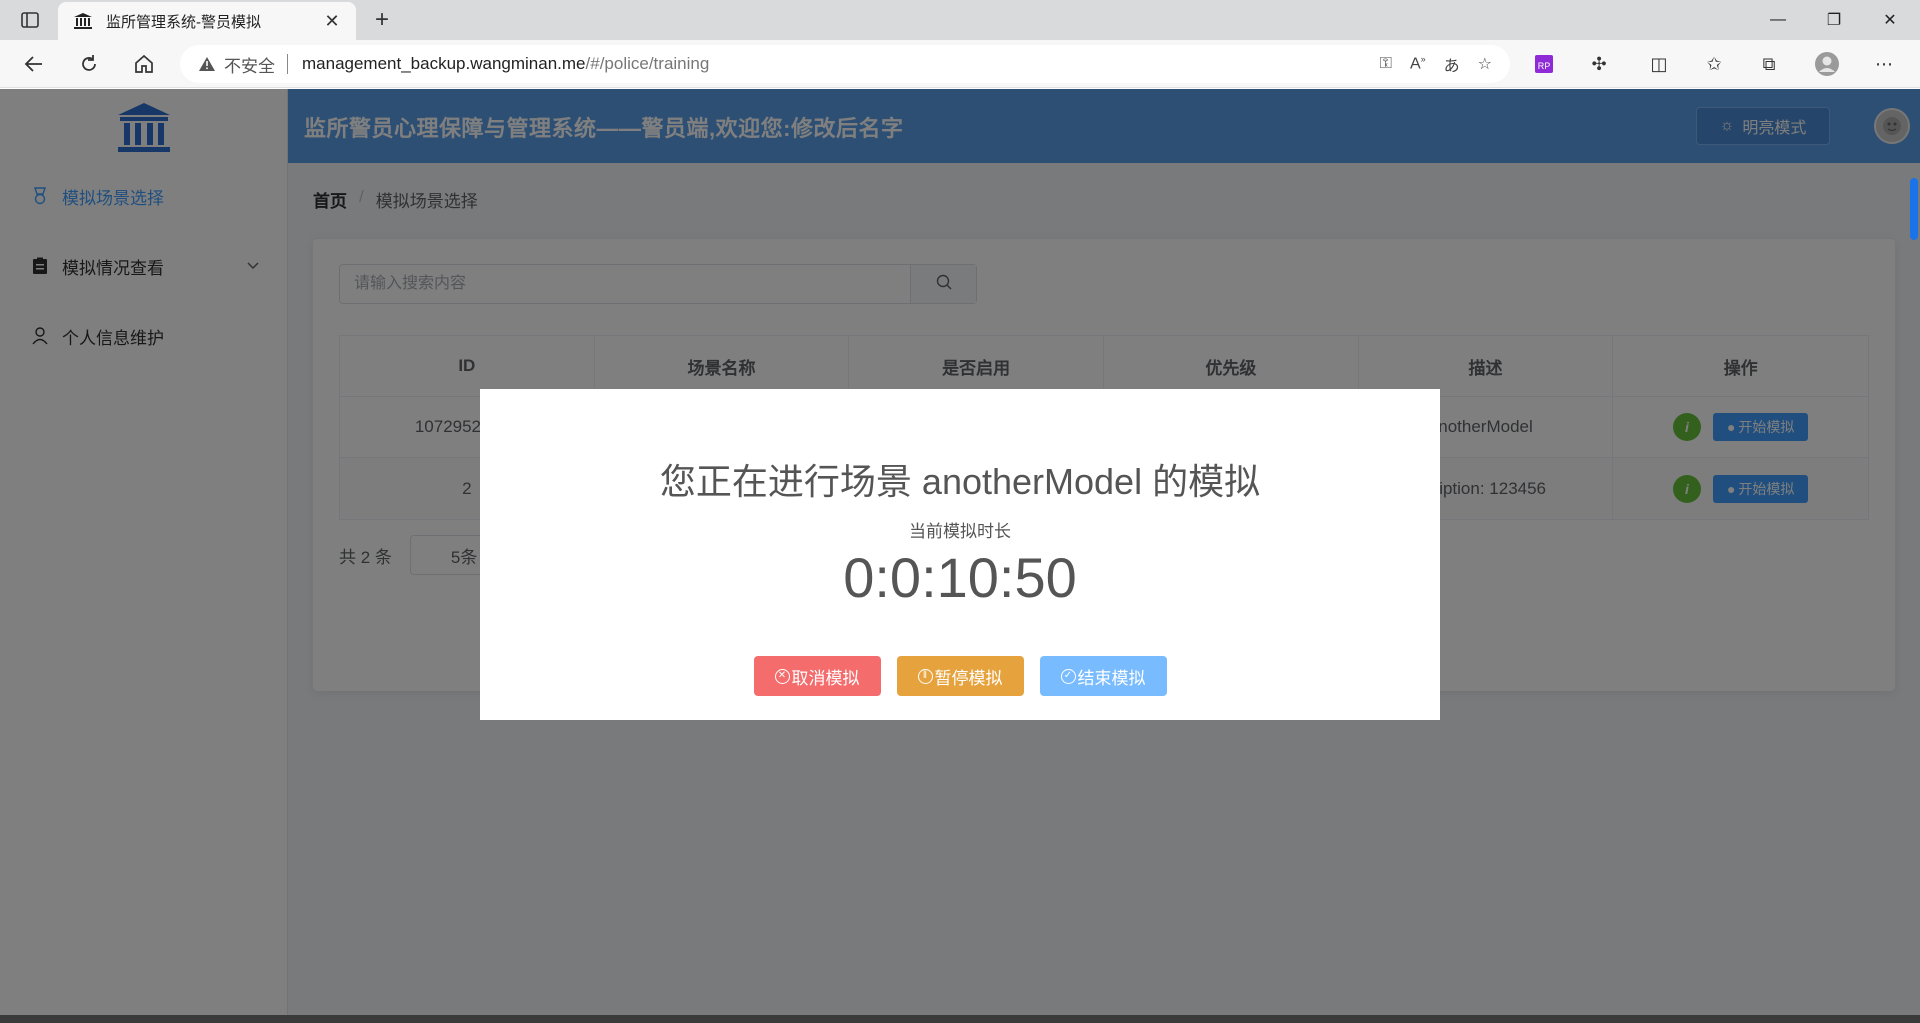  What do you see at coordinates (925, 676) in the screenshot?
I see `circle-pause-icon: ‖` at bounding box center [925, 676].